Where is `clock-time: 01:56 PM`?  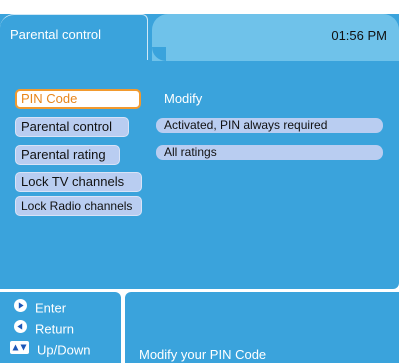 clock-time: 01:56 PM is located at coordinates (359, 35).